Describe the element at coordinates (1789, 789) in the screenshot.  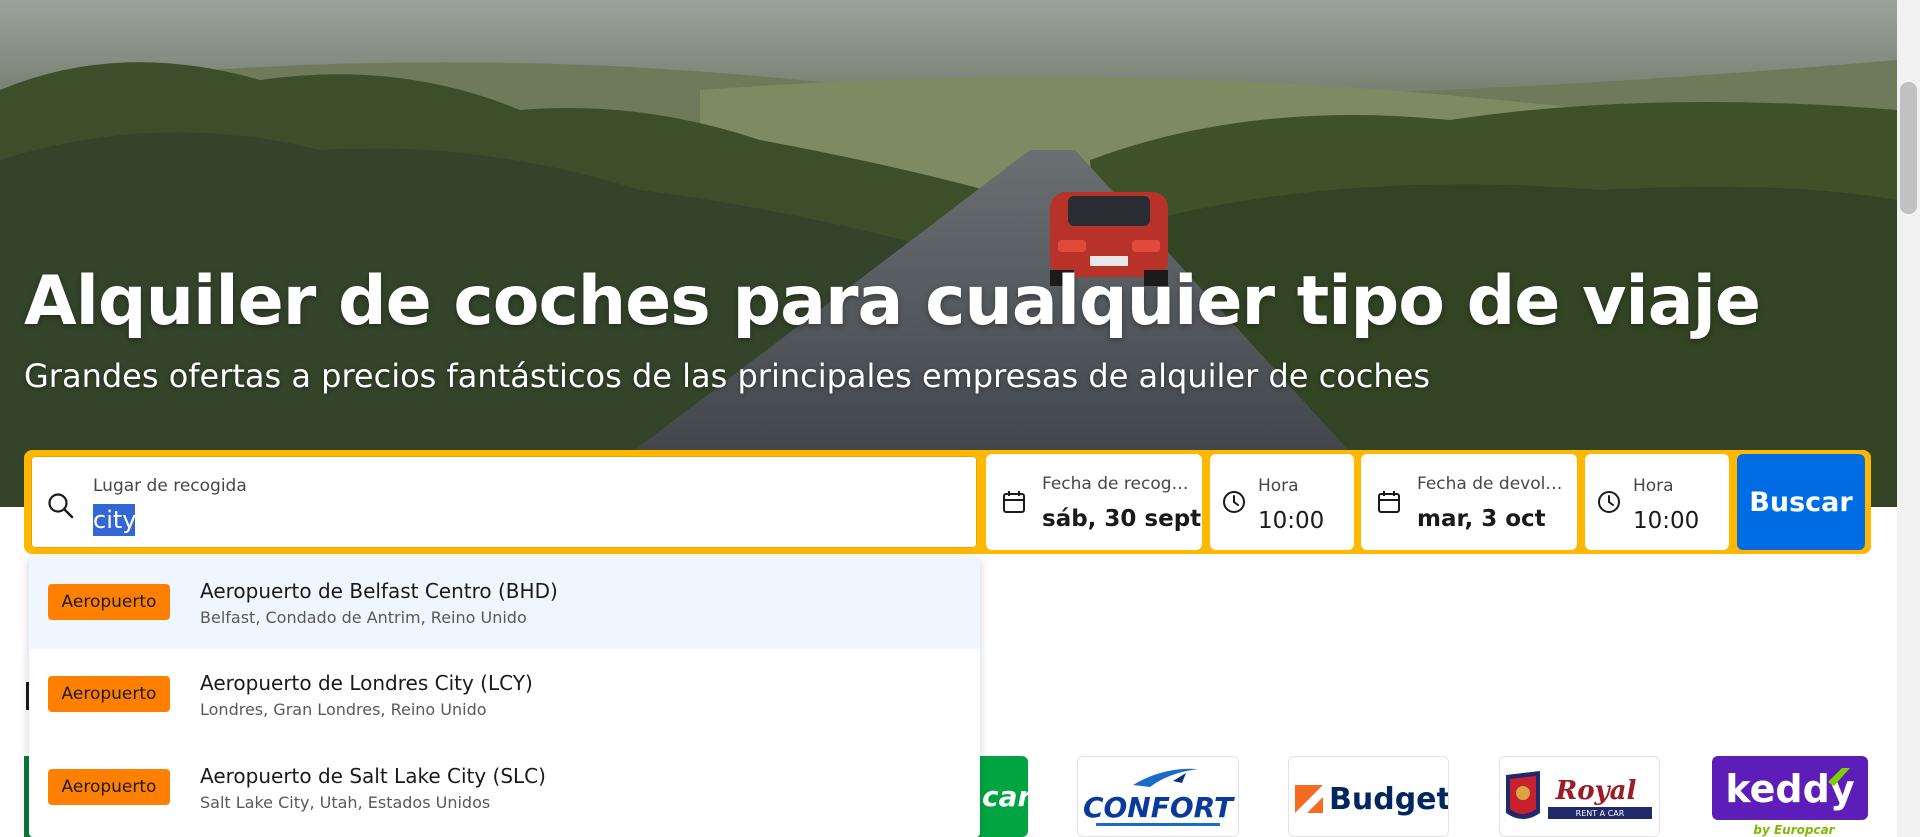
I see `keddy-logo-text: keddy` at that location.